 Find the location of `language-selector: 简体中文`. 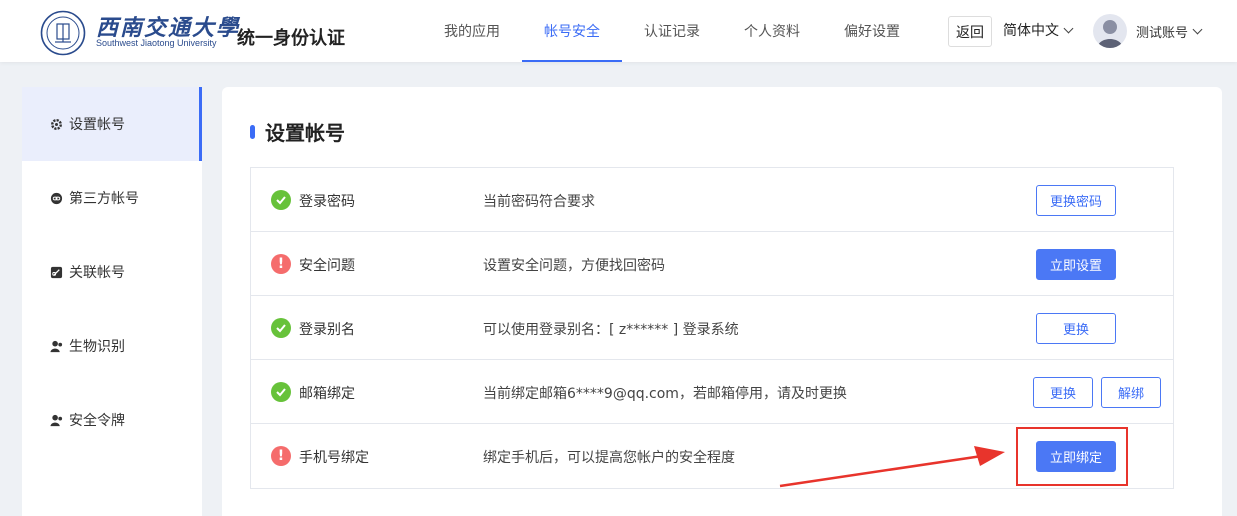

language-selector: 简体中文 is located at coordinates (1038, 30).